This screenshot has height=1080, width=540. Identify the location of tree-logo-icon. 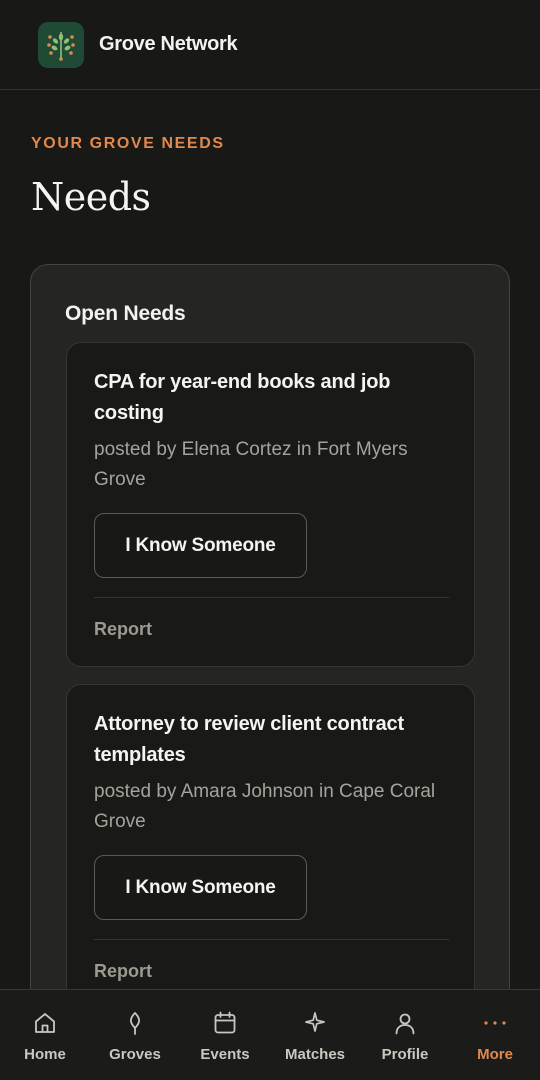
(61, 44).